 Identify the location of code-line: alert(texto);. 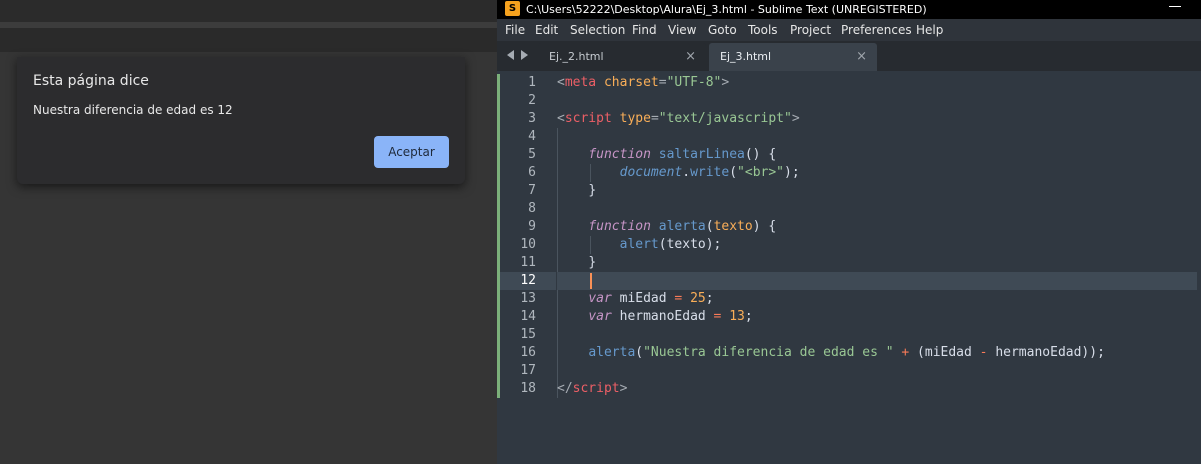
(877, 245).